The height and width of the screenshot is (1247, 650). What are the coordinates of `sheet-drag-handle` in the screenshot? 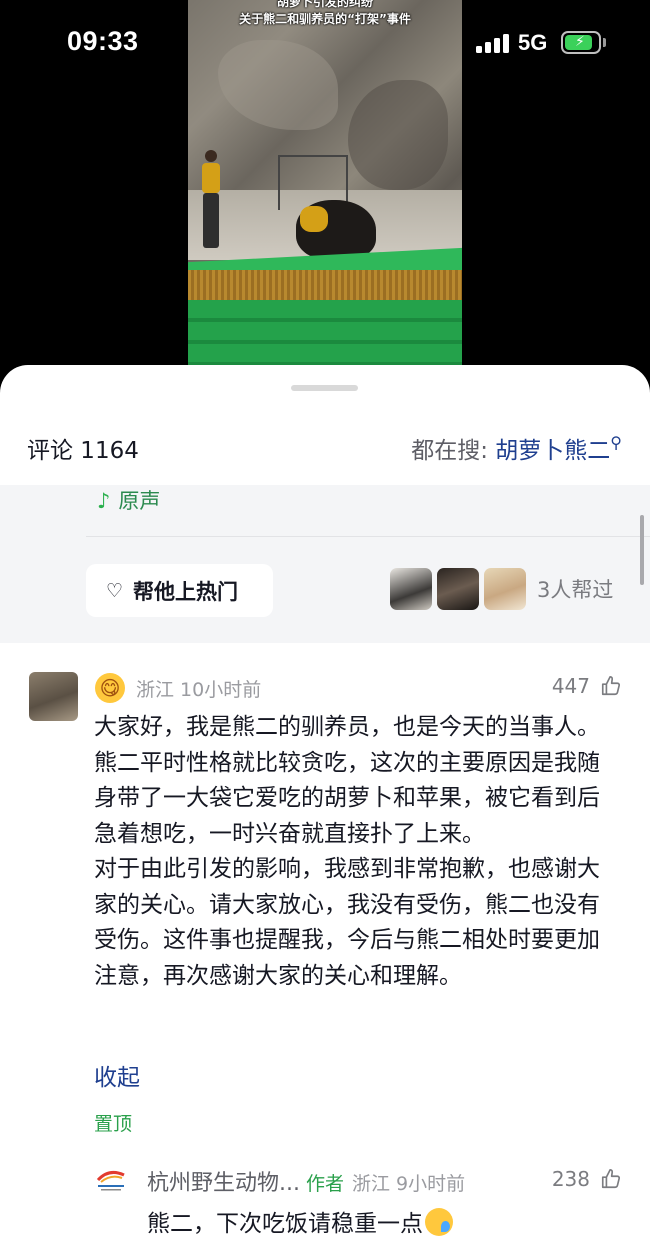 It's located at (324, 388).